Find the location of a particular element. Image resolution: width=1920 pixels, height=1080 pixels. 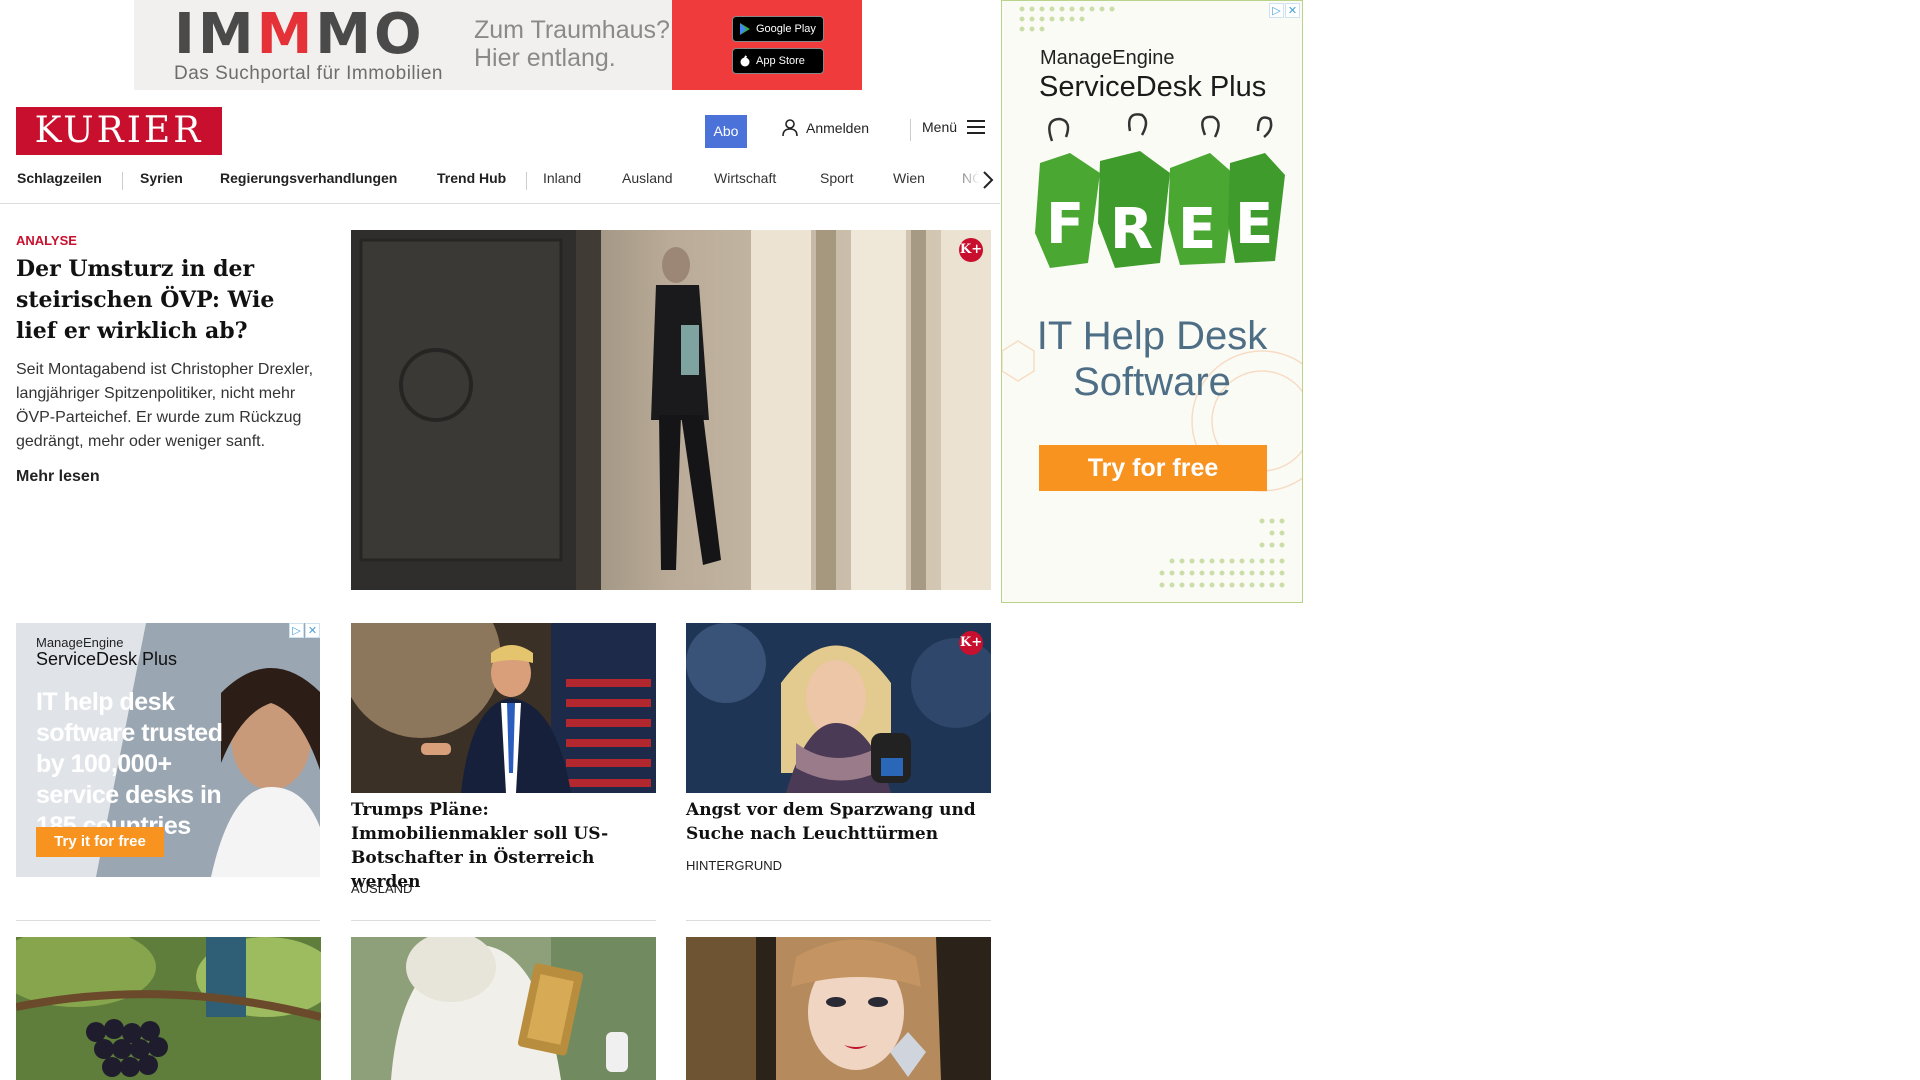

google-play-button: Google Play is located at coordinates (778, 29).